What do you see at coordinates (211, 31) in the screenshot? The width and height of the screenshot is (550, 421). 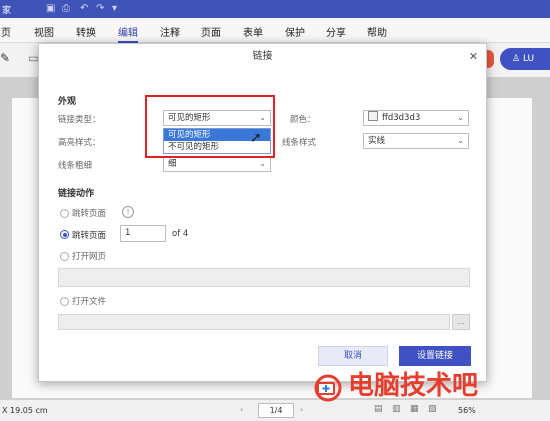 I see `menu-page: 页面` at bounding box center [211, 31].